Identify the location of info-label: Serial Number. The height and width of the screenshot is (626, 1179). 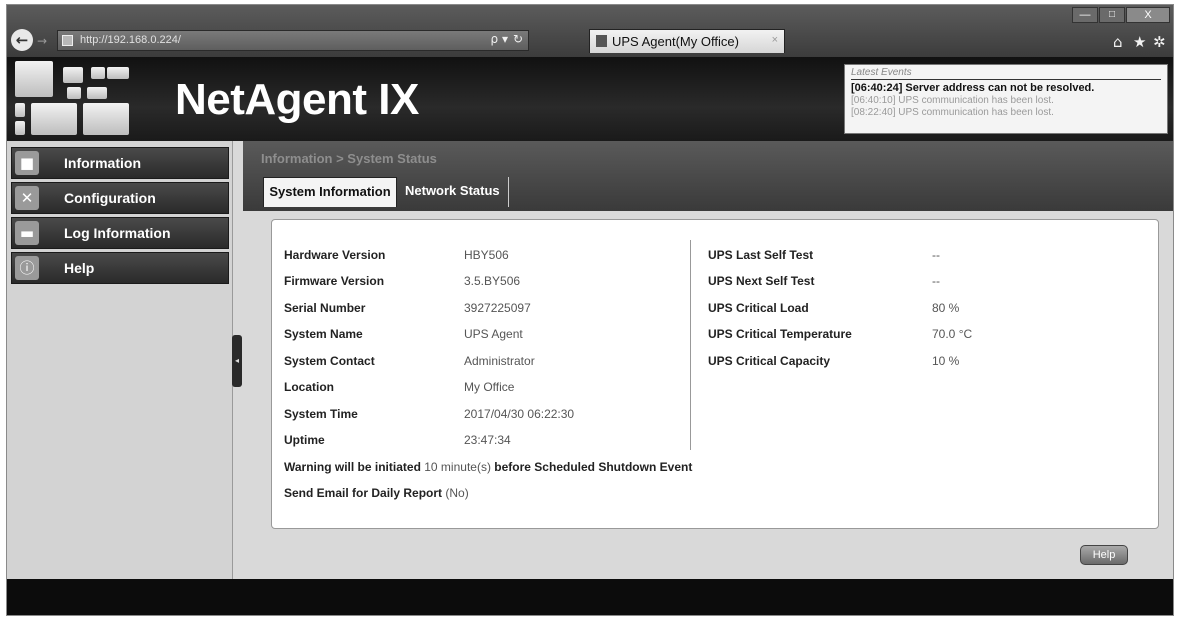
(325, 308).